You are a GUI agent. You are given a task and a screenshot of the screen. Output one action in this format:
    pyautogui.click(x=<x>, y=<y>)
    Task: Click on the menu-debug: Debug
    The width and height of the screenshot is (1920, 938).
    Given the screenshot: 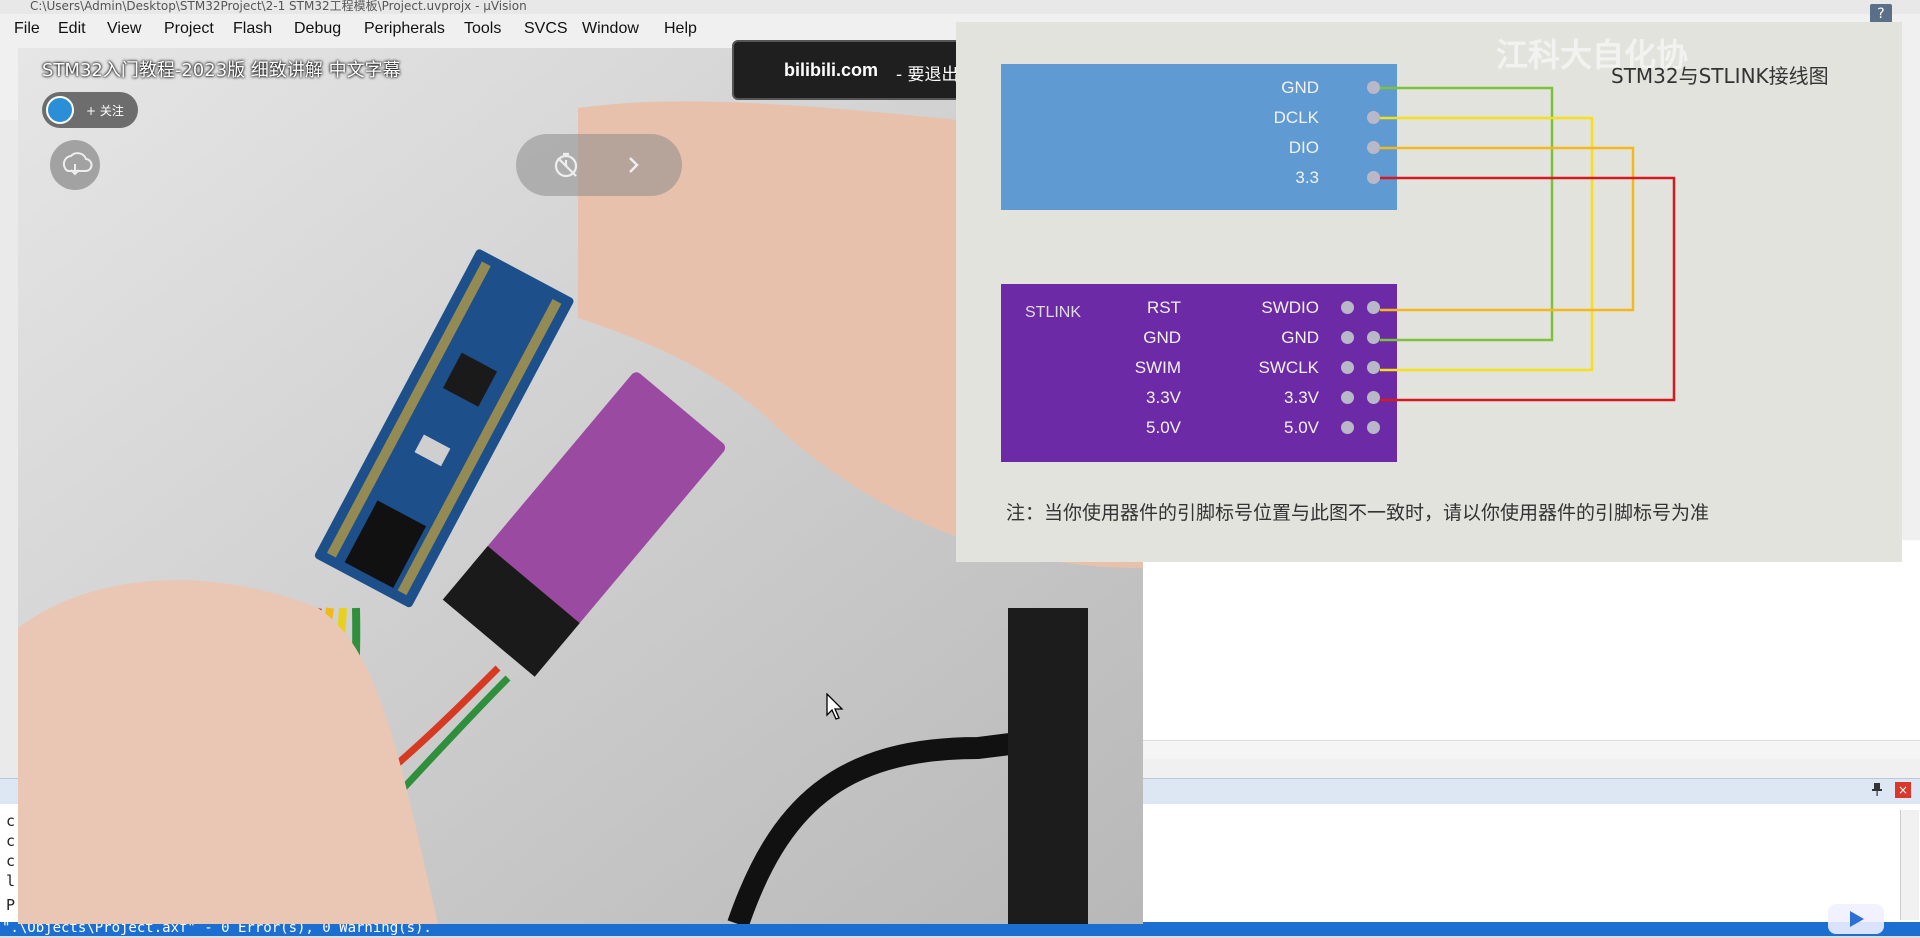 What is the action you would take?
    pyautogui.click(x=317, y=29)
    